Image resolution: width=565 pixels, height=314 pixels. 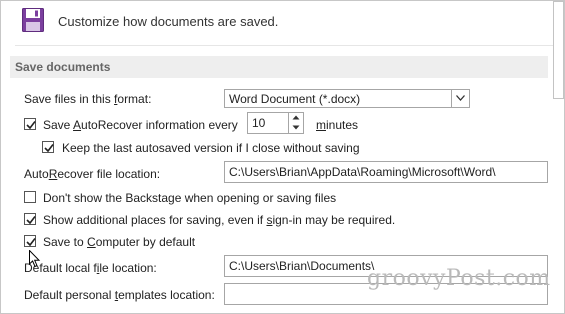 I want to click on format-select: Word Document (*.docx), so click(x=347, y=98).